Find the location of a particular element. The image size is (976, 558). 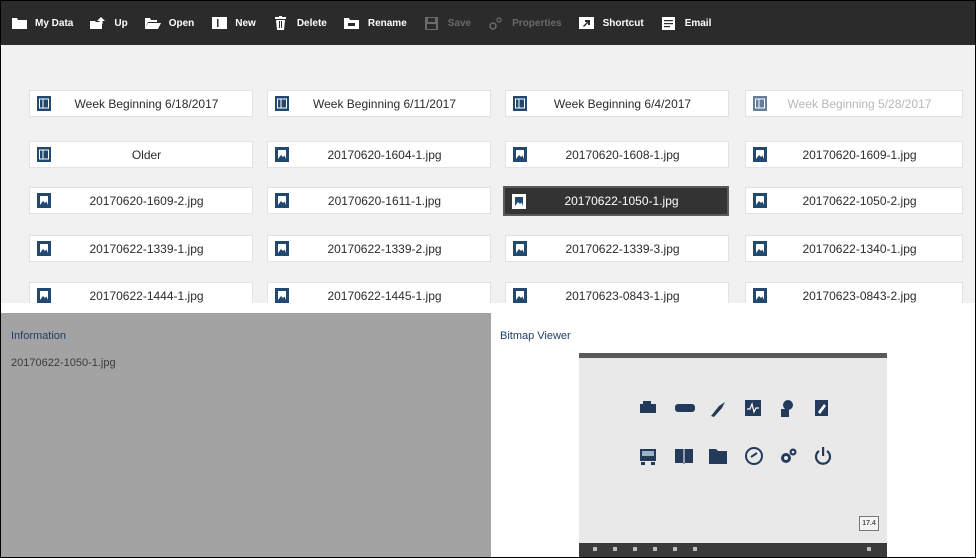

vehicle-history-icon is located at coordinates (649, 468).